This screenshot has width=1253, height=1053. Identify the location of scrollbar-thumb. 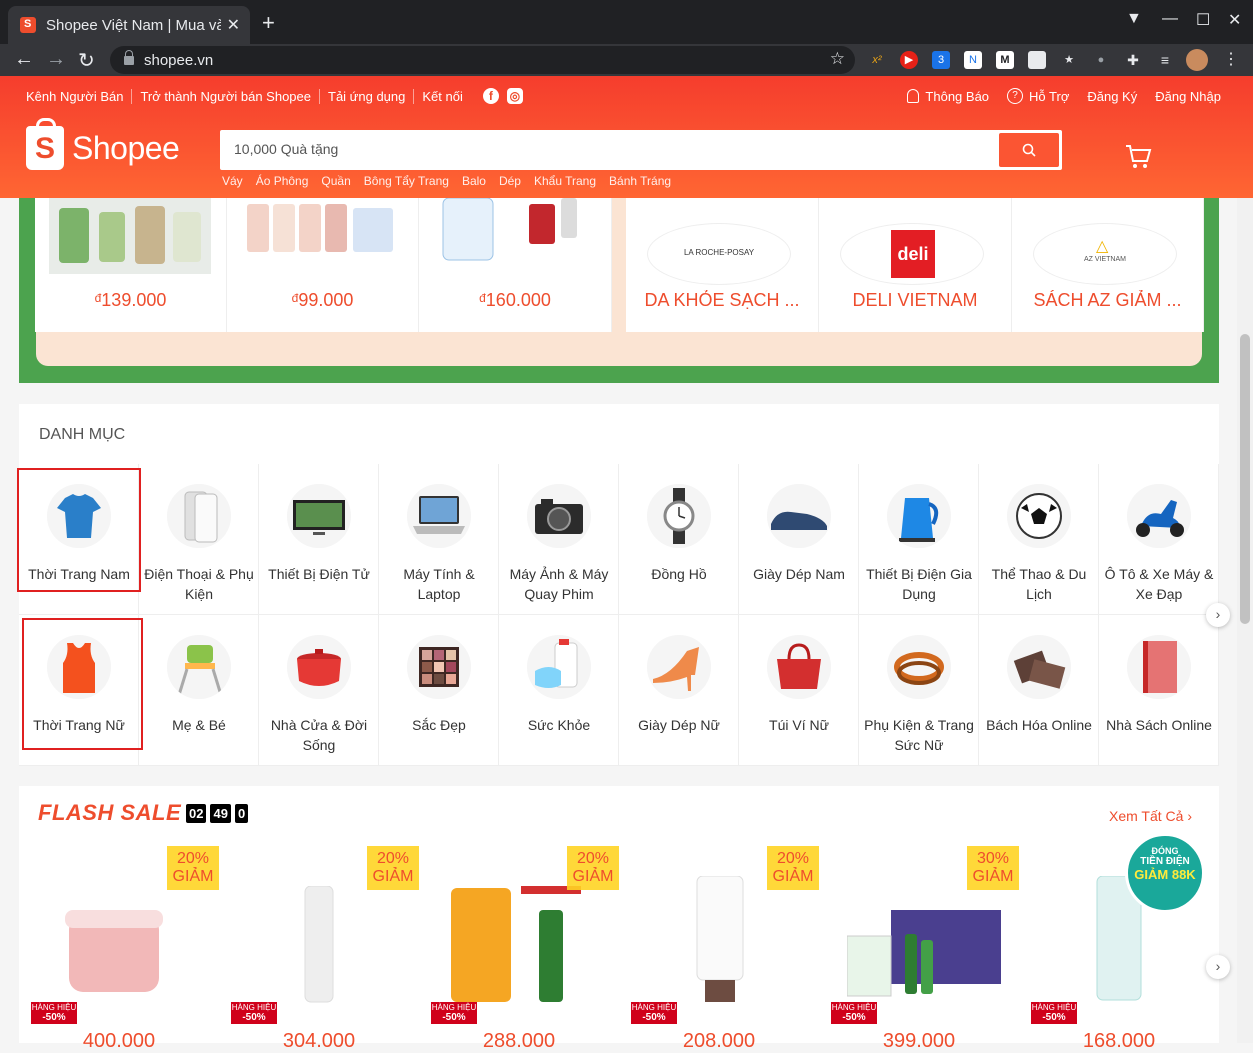
(1245, 479).